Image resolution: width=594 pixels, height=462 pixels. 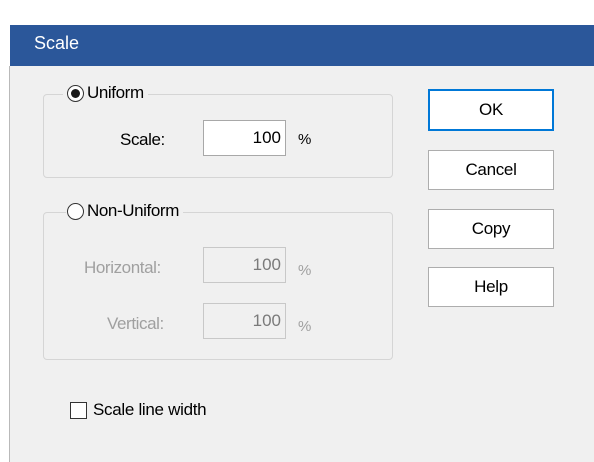 I want to click on vertical-input: 100, so click(x=244, y=321).